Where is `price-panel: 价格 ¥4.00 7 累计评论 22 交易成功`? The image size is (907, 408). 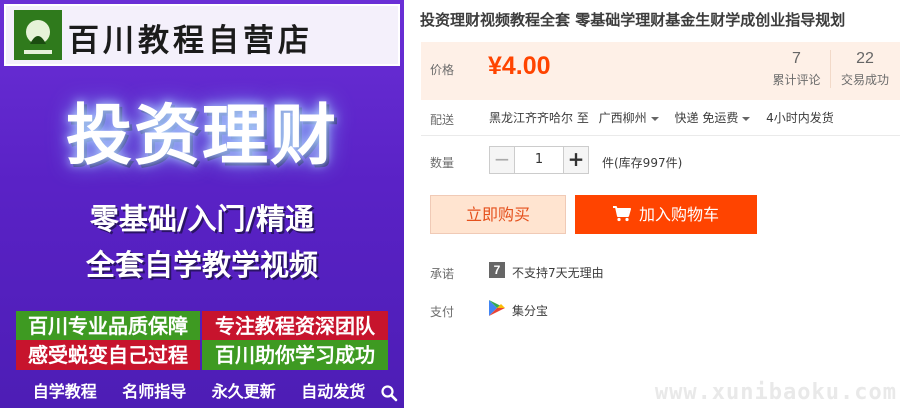
price-panel: 价格 ¥4.00 7 累计评论 22 交易成功 is located at coordinates (660, 71).